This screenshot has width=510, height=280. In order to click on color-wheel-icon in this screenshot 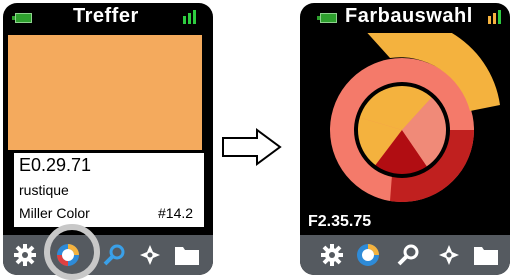, I will do `click(368, 255)`.